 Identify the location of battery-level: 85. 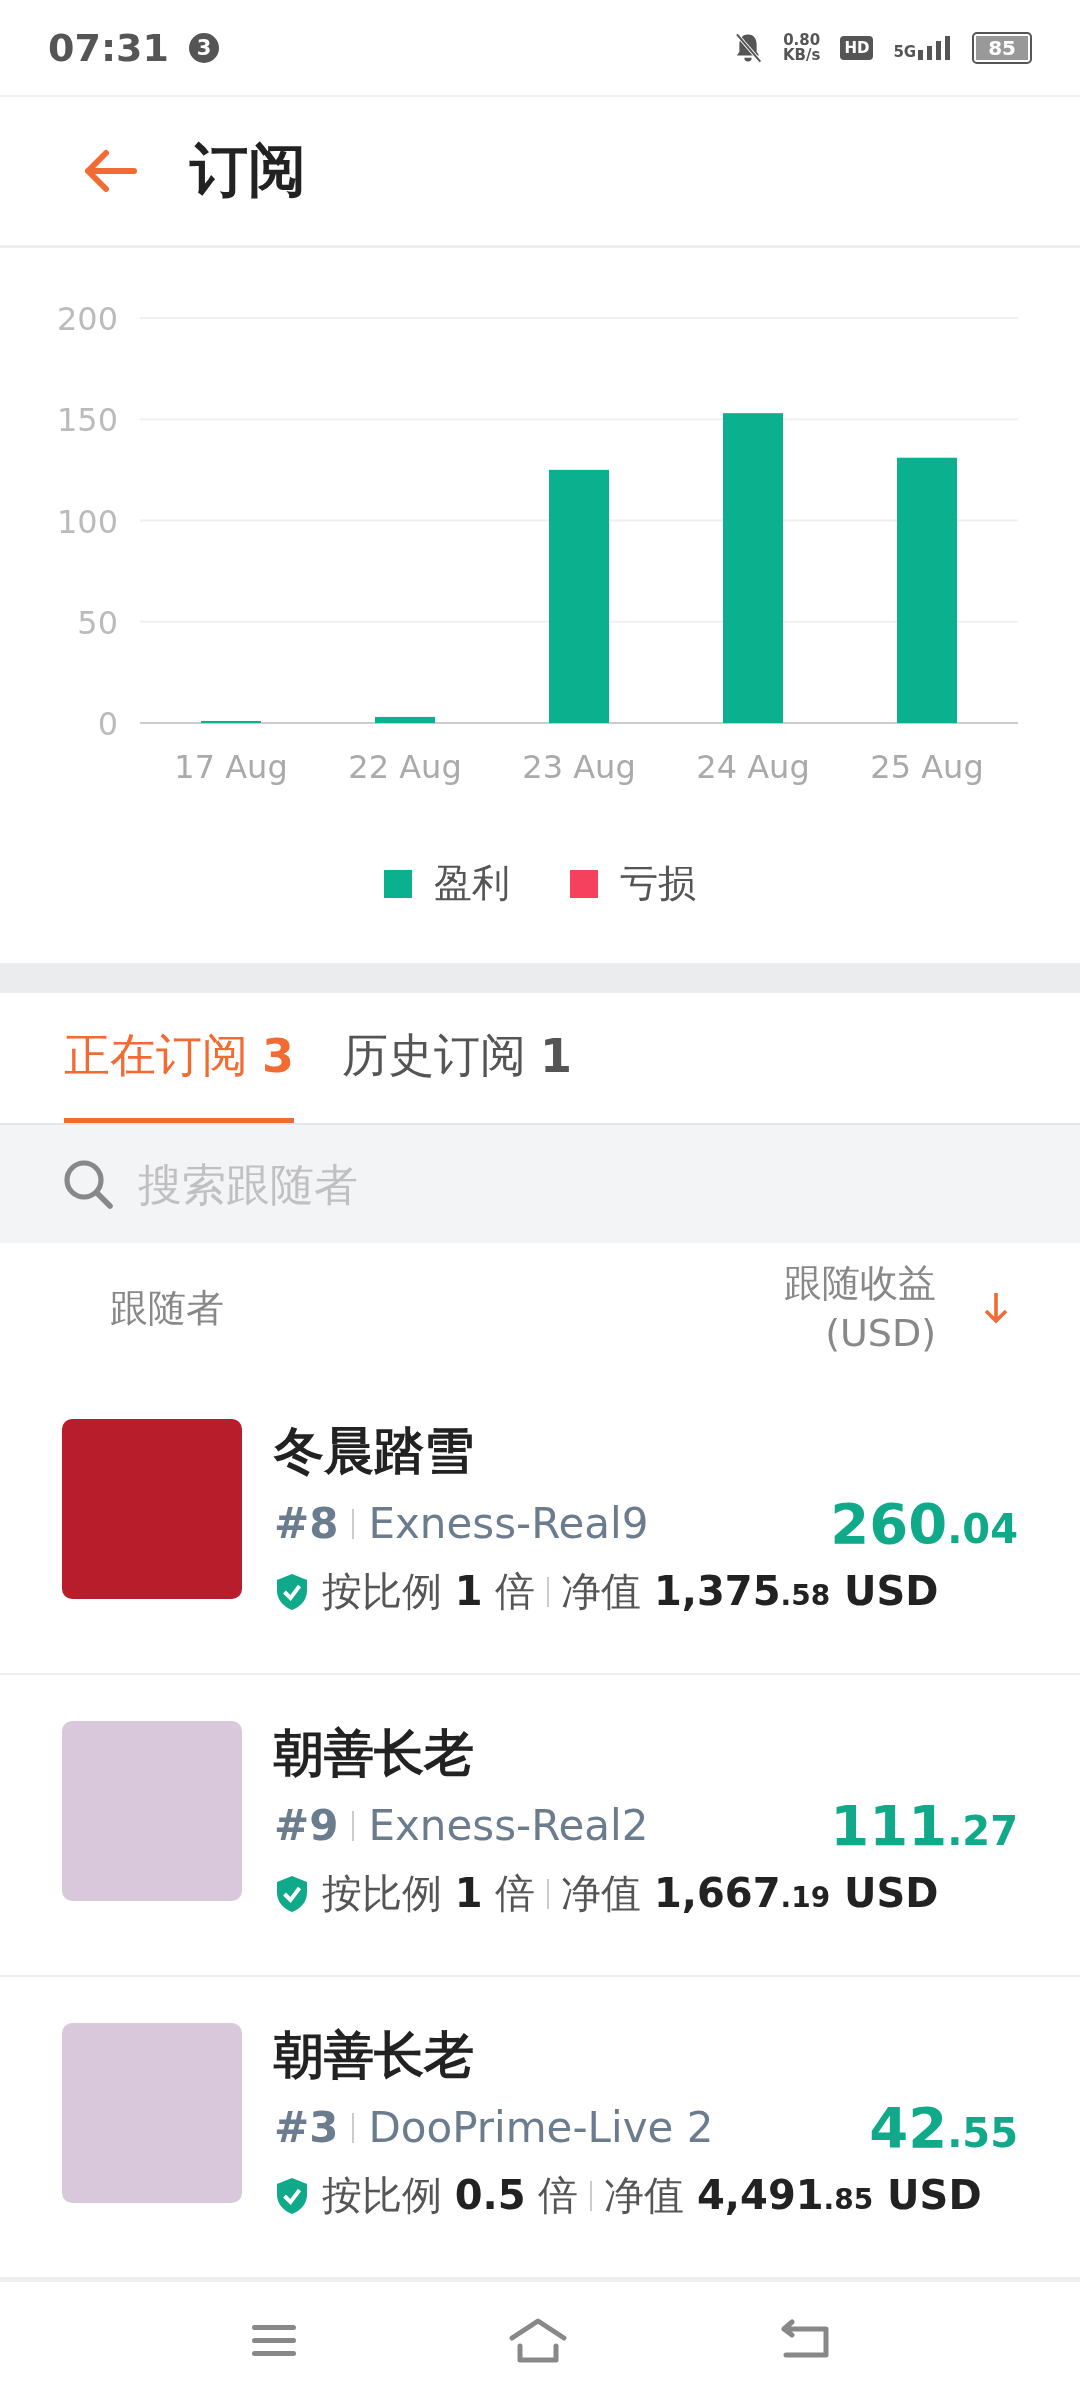
(1002, 47).